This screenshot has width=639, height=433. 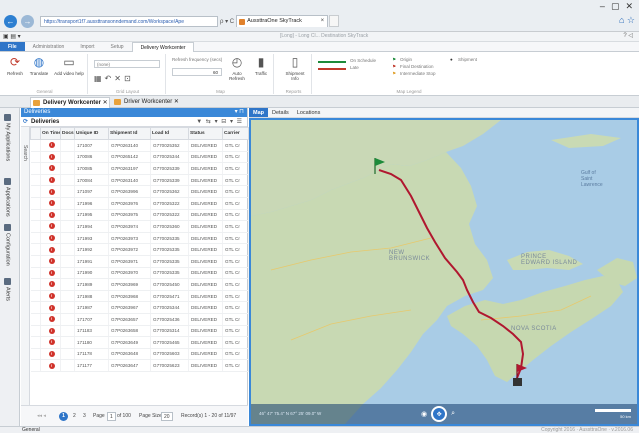 What do you see at coordinates (124, 416) in the screenshot?
I see `page-of-label: of 100` at bounding box center [124, 416].